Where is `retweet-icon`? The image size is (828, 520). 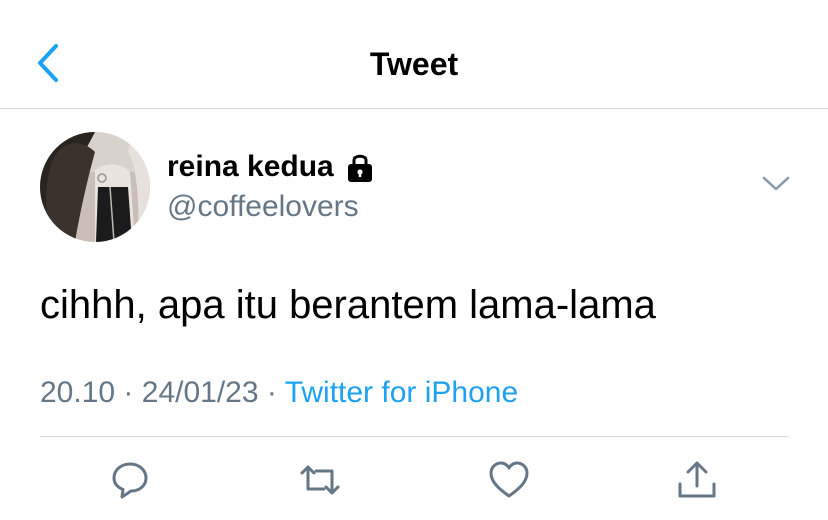 retweet-icon is located at coordinates (320, 480).